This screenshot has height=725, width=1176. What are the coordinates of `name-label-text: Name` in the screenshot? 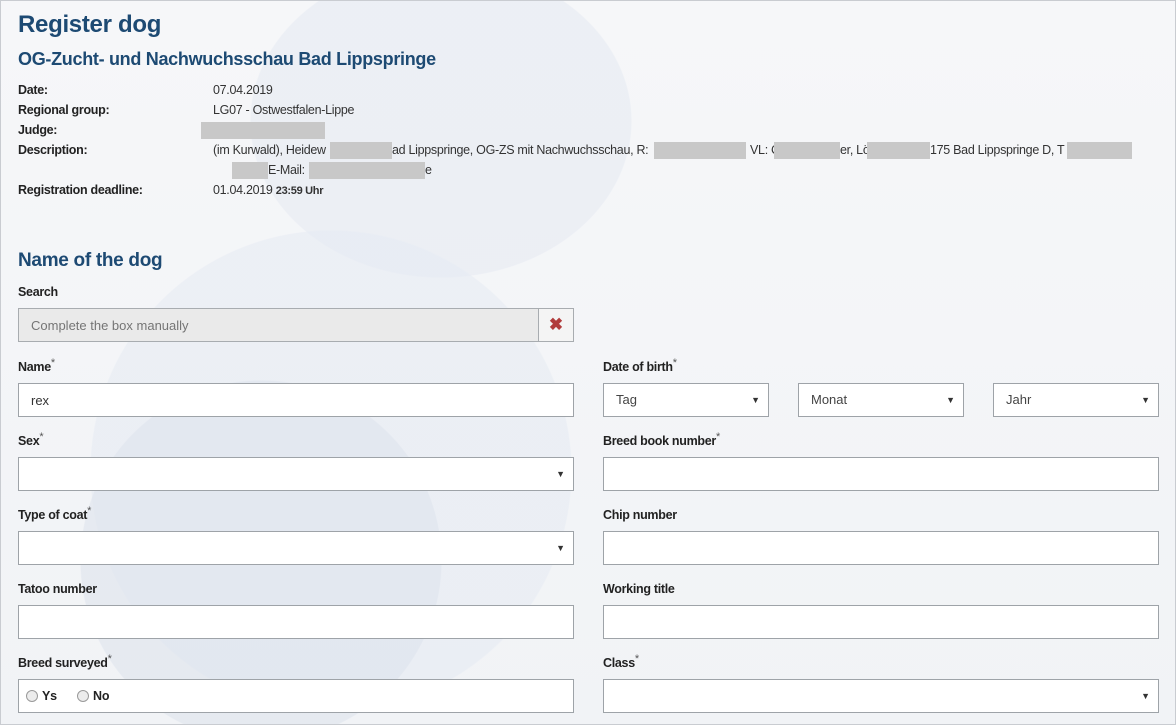 It's located at (34, 367).